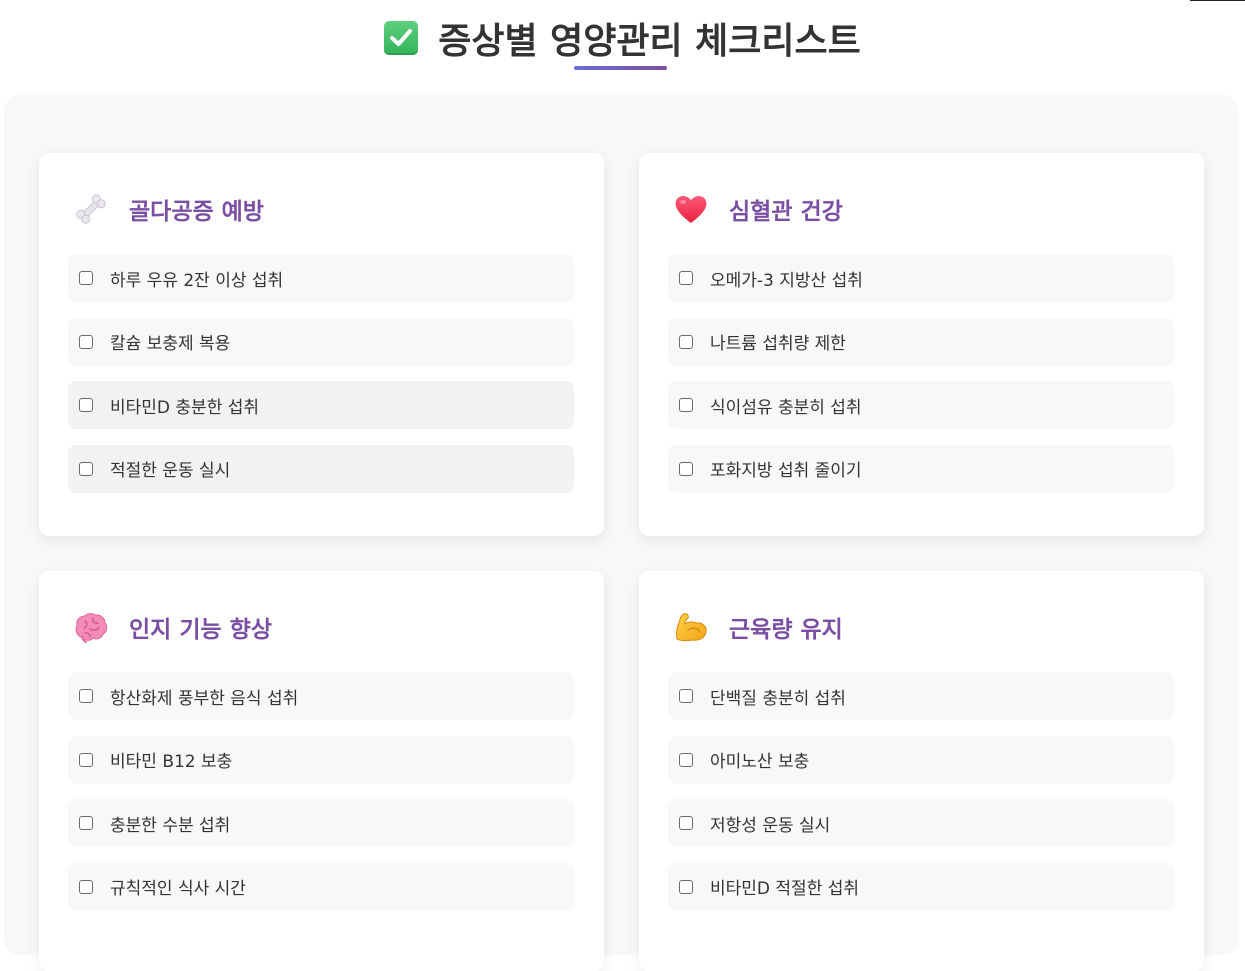 The width and height of the screenshot is (1245, 971). What do you see at coordinates (785, 889) in the screenshot?
I see `checklist-item-label: 비타민D 적절한 섭취` at bounding box center [785, 889].